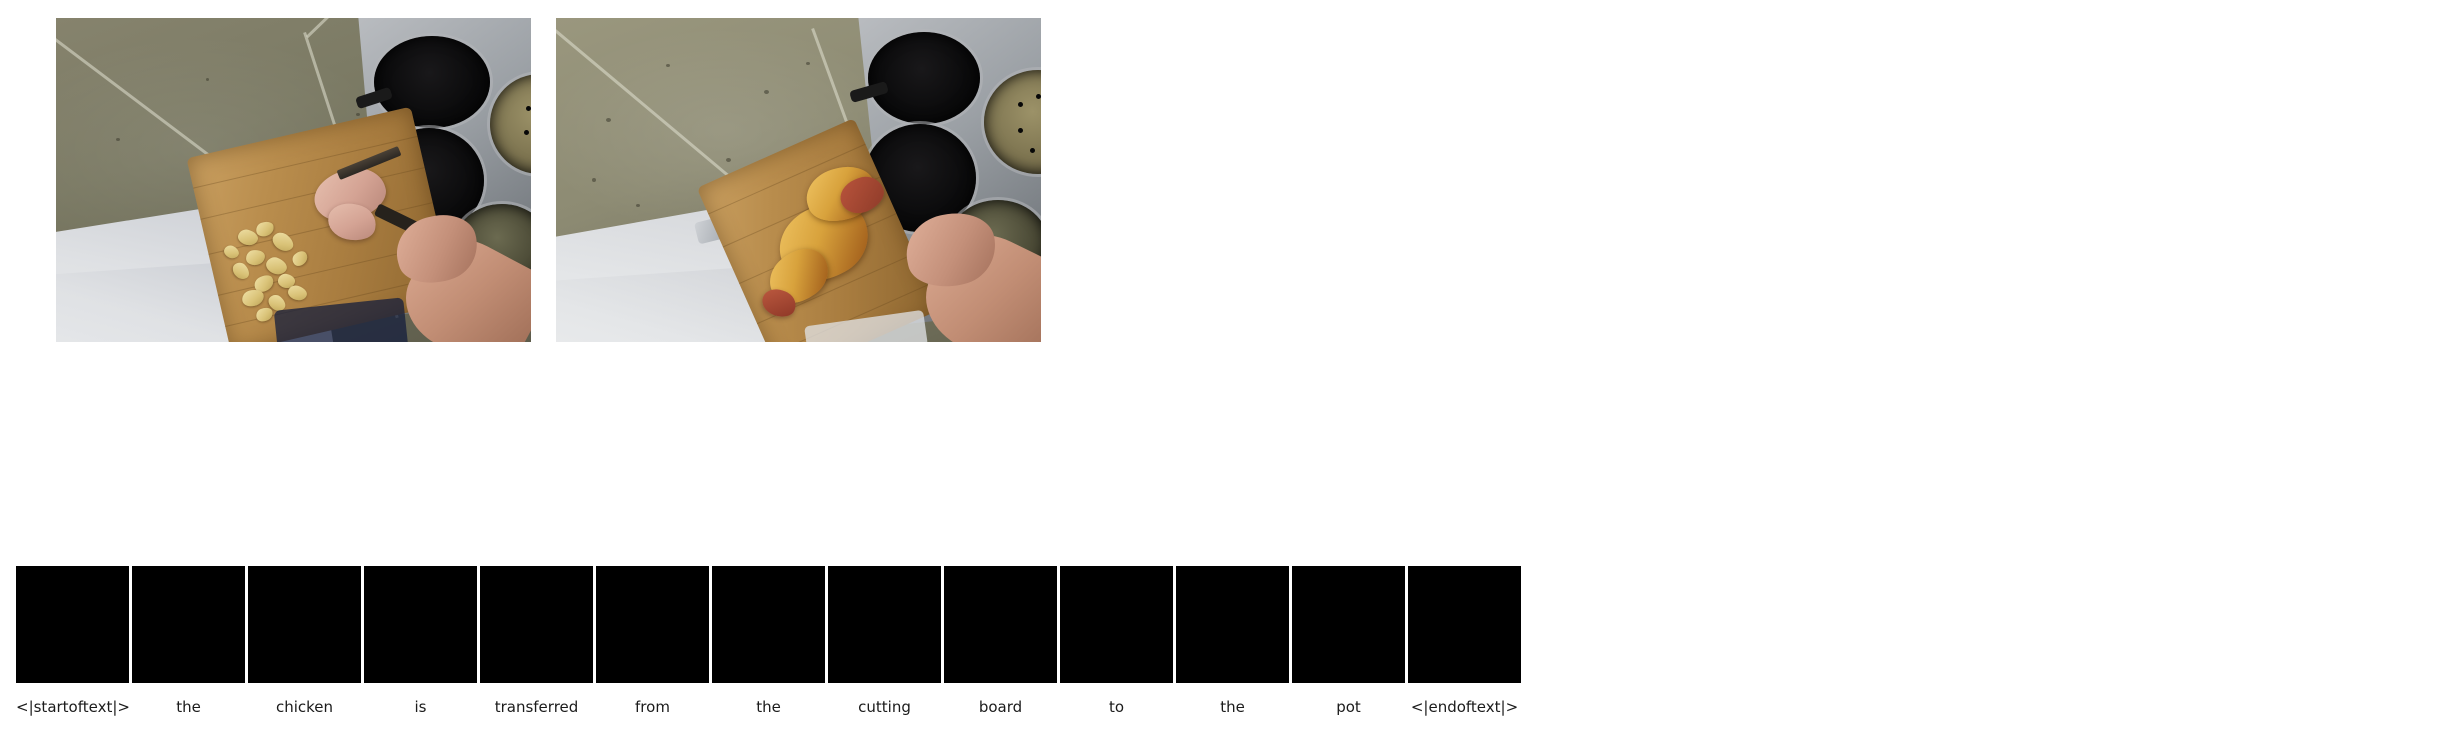  I want to click on token-label: <|startoftext|>, so click(73, 707).